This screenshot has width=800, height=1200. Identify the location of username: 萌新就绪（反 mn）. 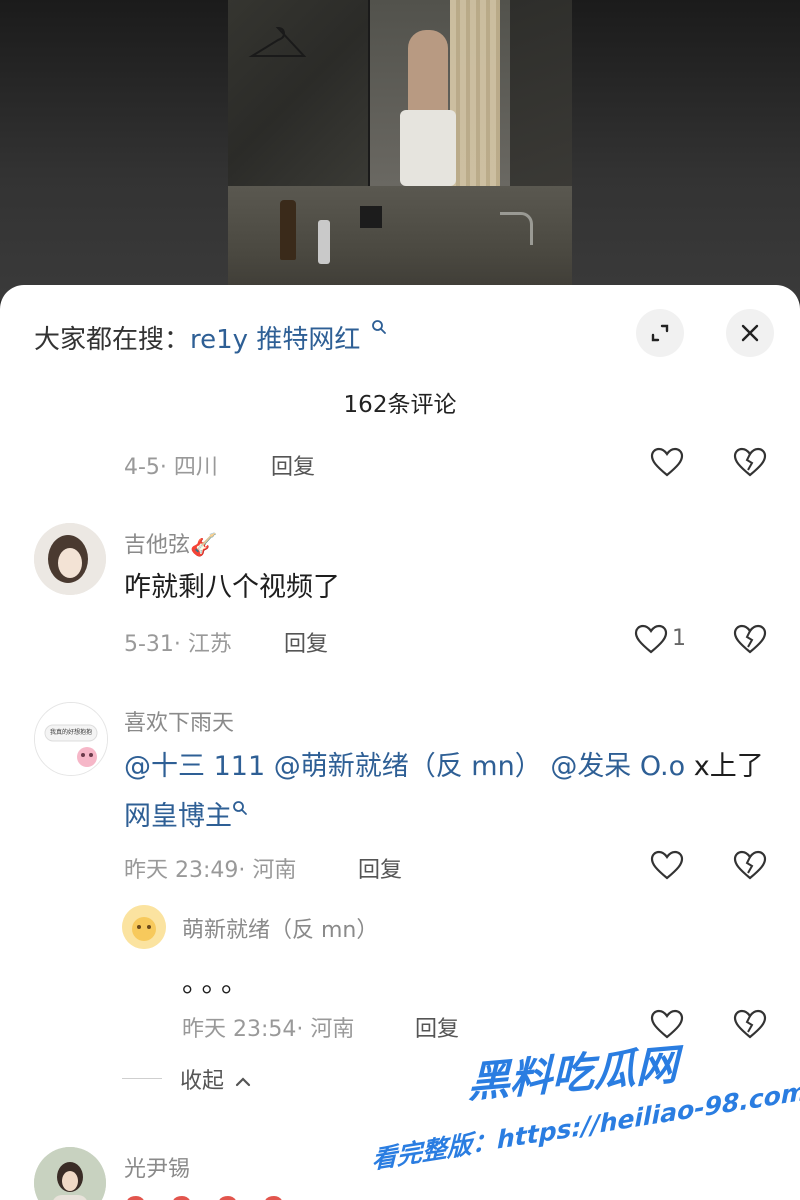
(280, 928).